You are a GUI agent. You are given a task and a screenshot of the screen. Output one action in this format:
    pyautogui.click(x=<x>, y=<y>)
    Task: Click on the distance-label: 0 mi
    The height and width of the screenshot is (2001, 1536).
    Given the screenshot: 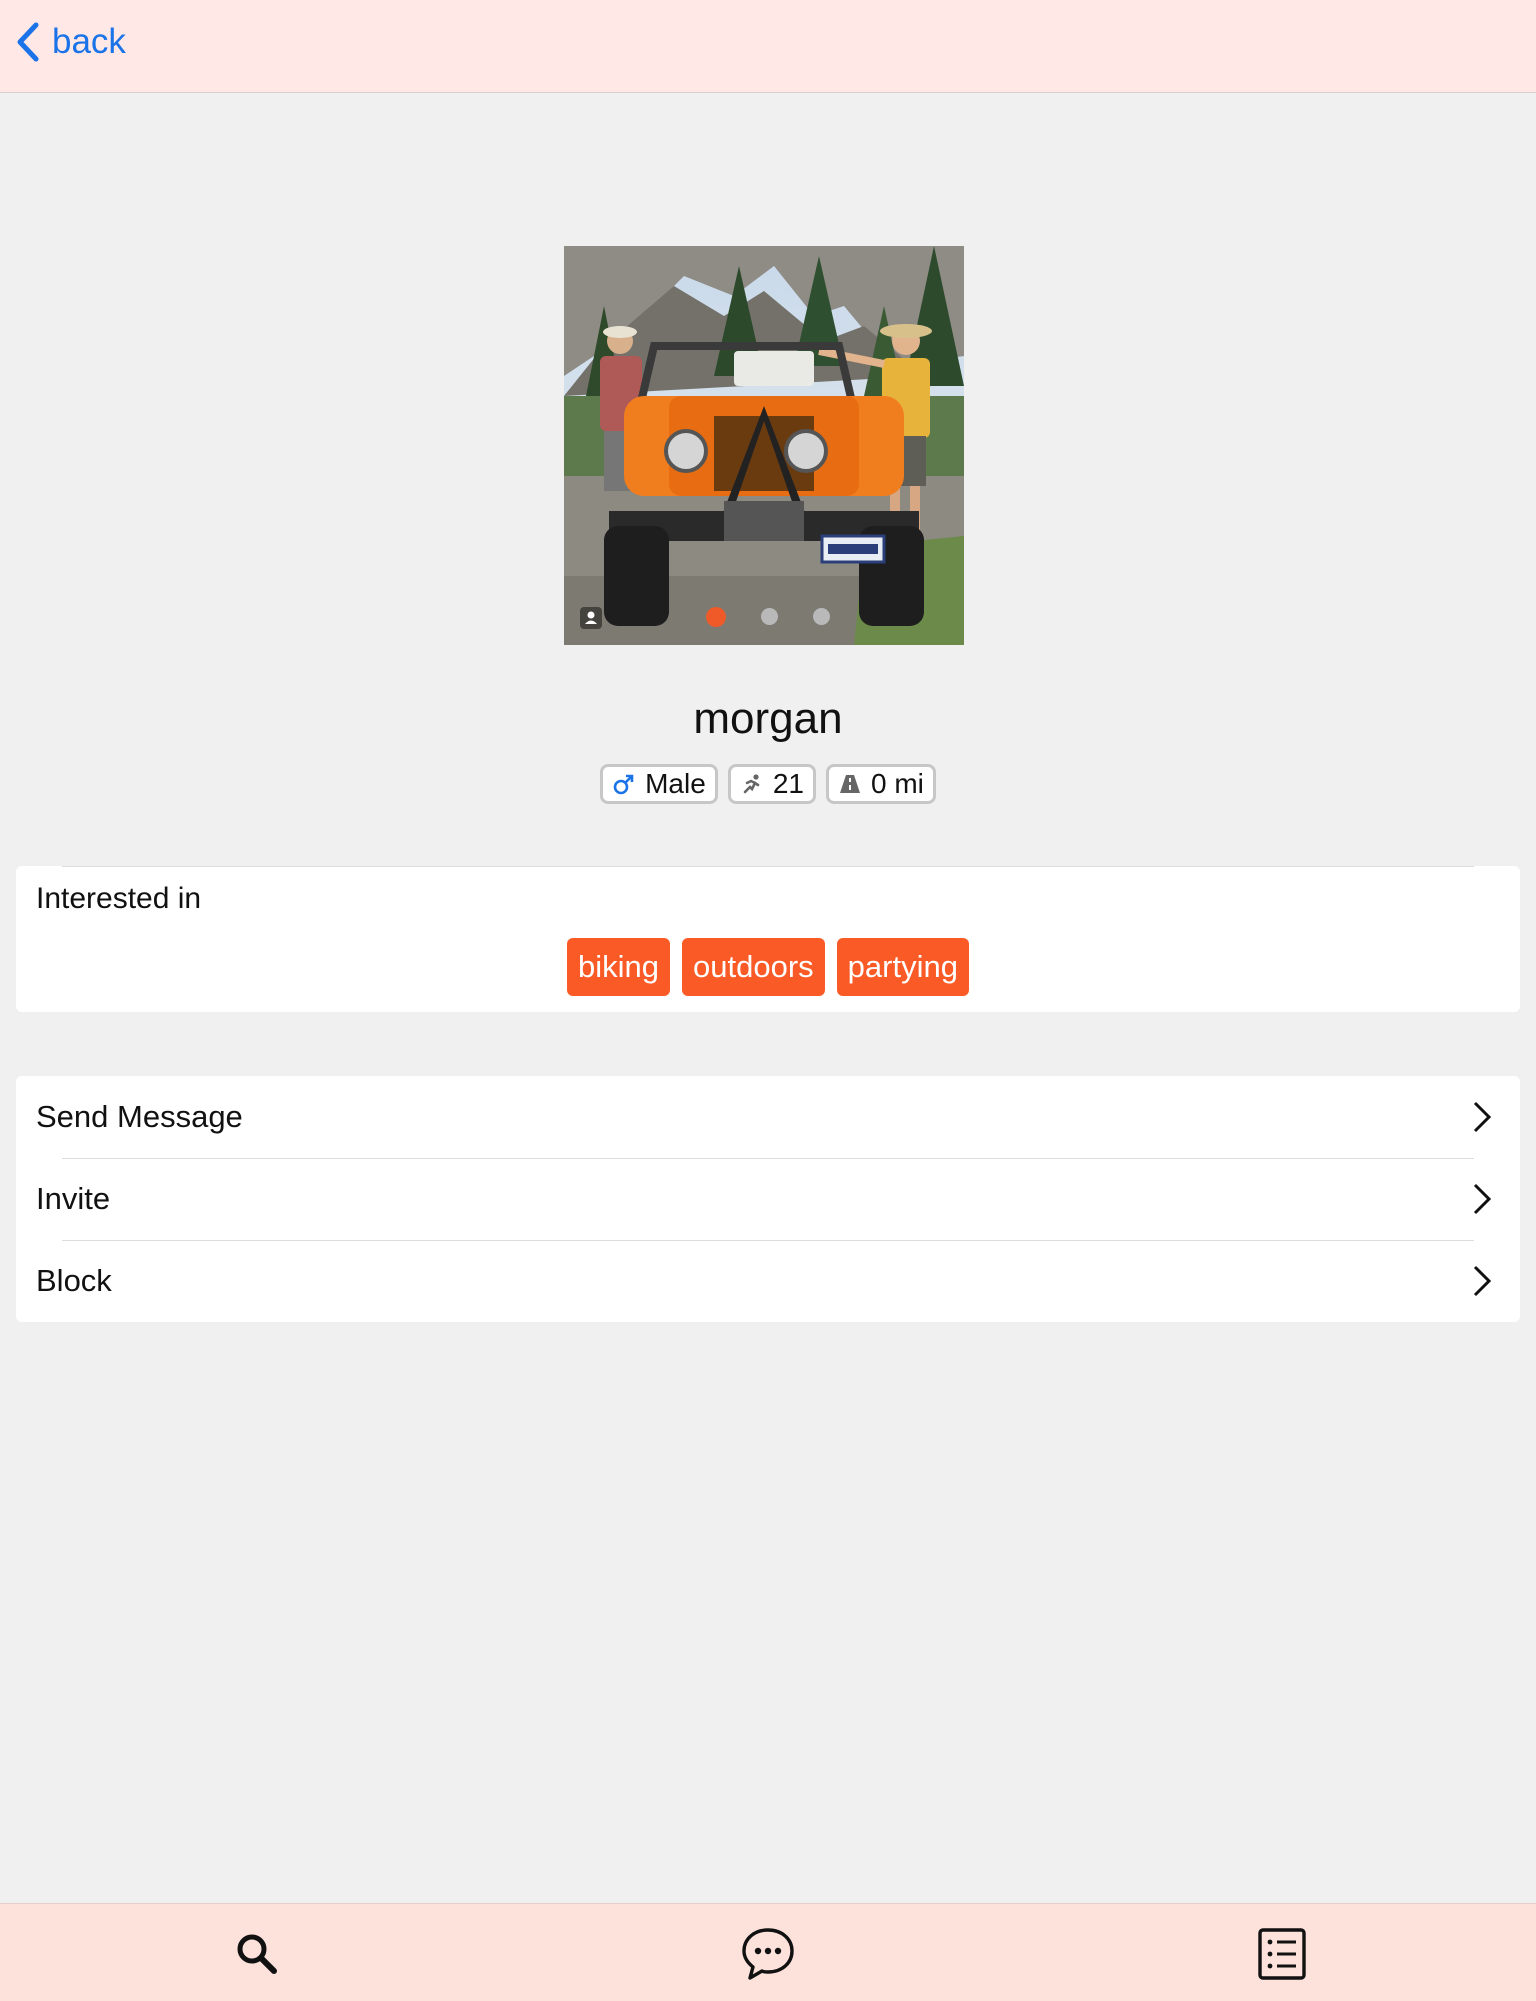 What is the action you would take?
    pyautogui.click(x=897, y=783)
    